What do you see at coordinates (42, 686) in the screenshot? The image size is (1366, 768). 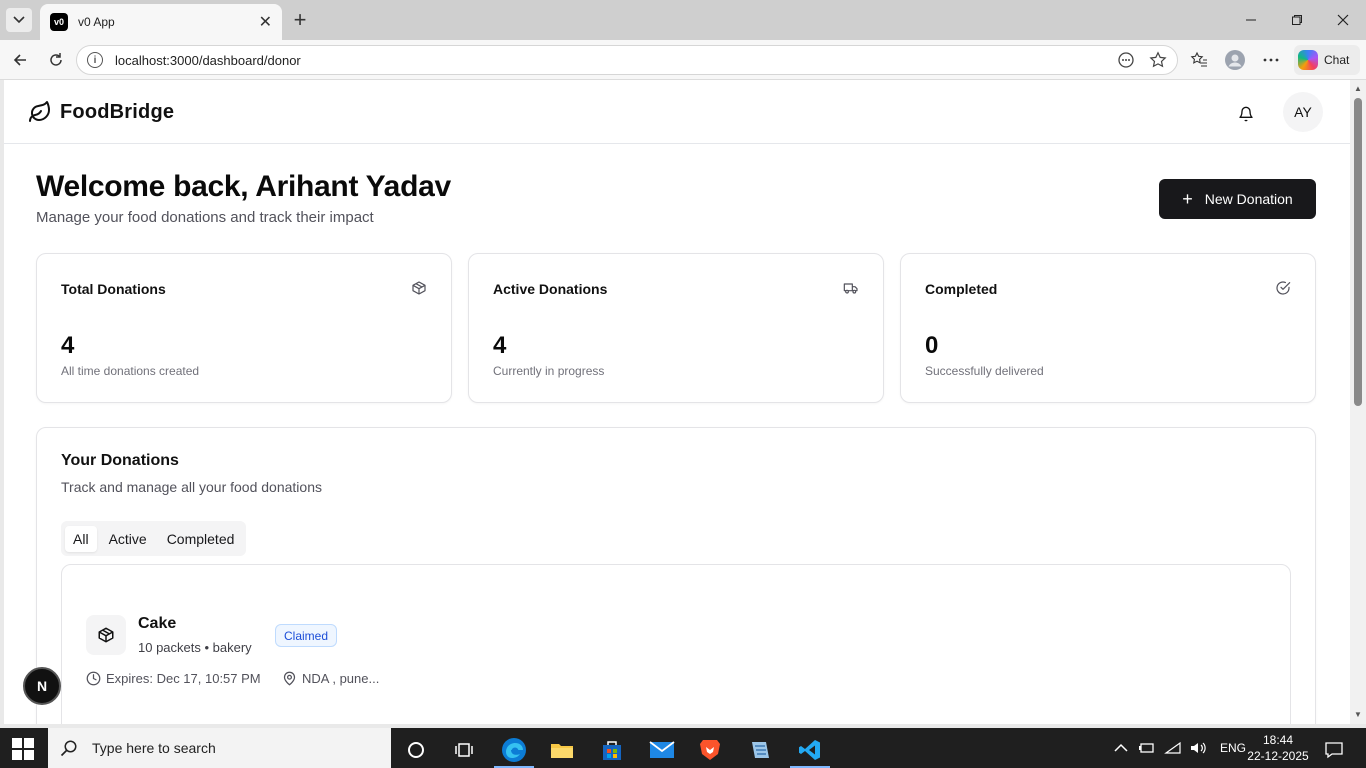 I see `nextjs-dev-indicator: N` at bounding box center [42, 686].